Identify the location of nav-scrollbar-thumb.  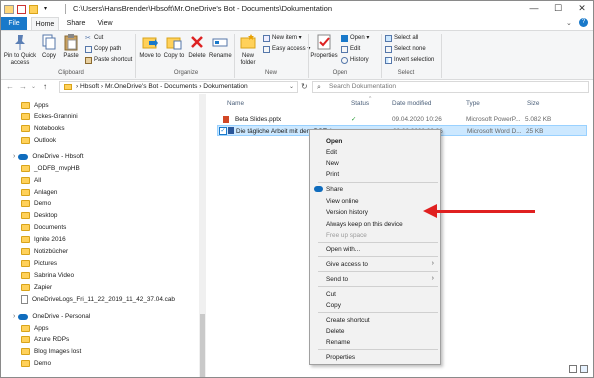
(202, 345).